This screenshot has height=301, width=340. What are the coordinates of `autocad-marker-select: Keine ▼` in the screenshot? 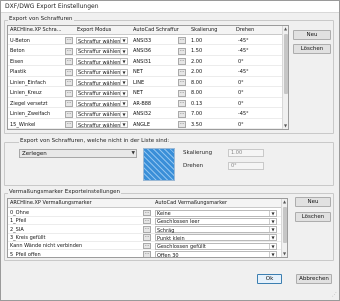 It's located at (216, 213).